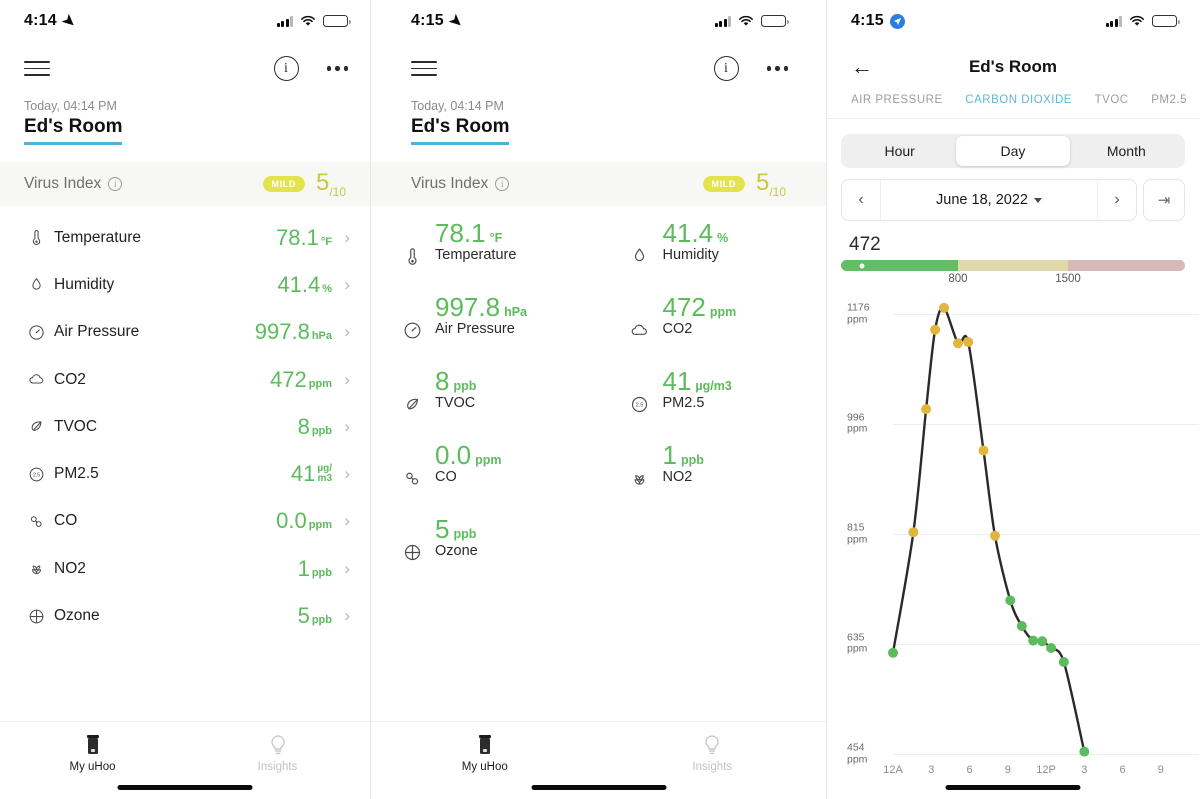  Describe the element at coordinates (485, 256) in the screenshot. I see `metric-card: 78.1 °F Temperature` at that location.